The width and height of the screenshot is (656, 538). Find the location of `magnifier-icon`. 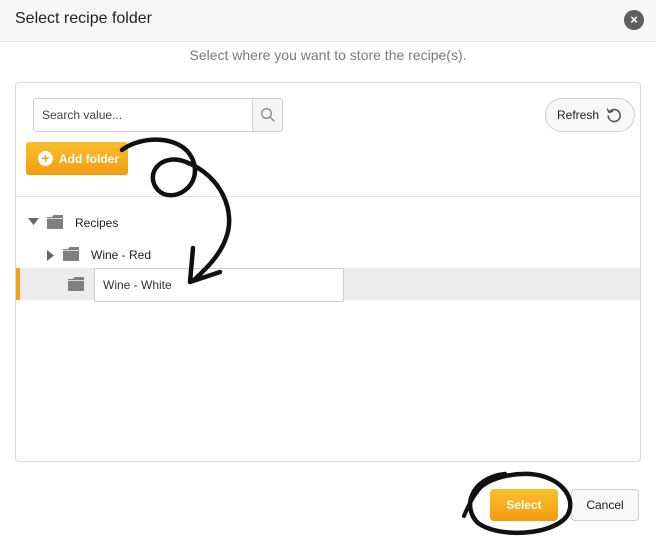

magnifier-icon is located at coordinates (267, 114).